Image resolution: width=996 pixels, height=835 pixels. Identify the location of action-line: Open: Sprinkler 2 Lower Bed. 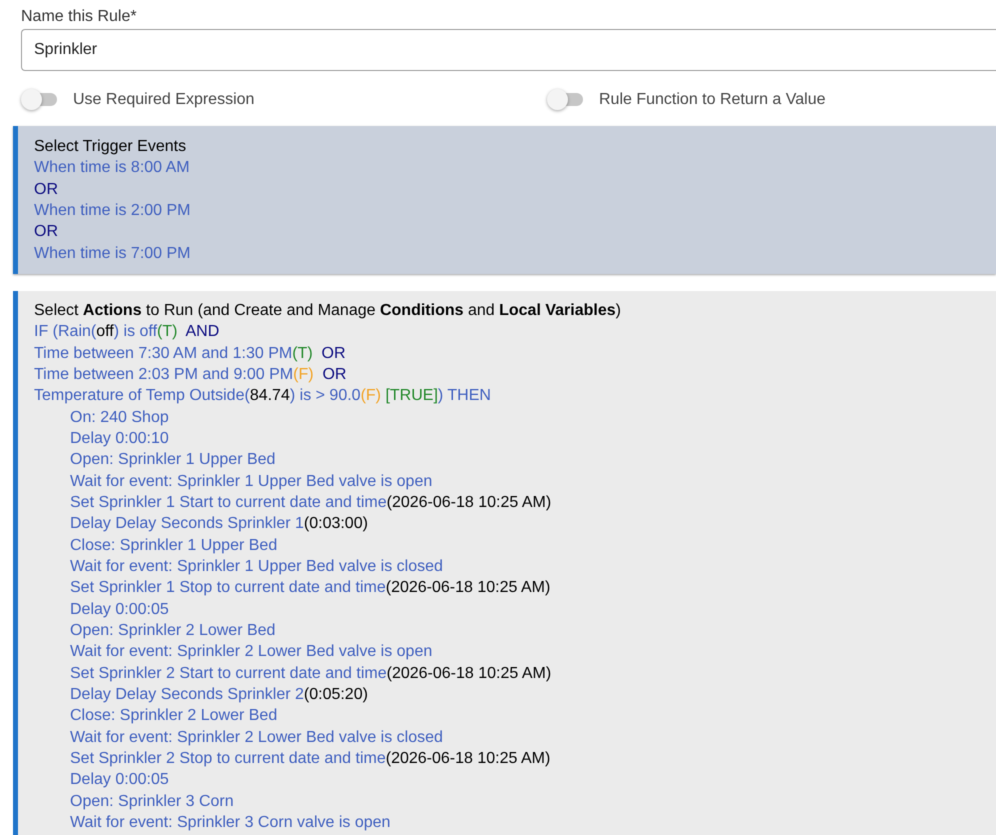
(173, 630).